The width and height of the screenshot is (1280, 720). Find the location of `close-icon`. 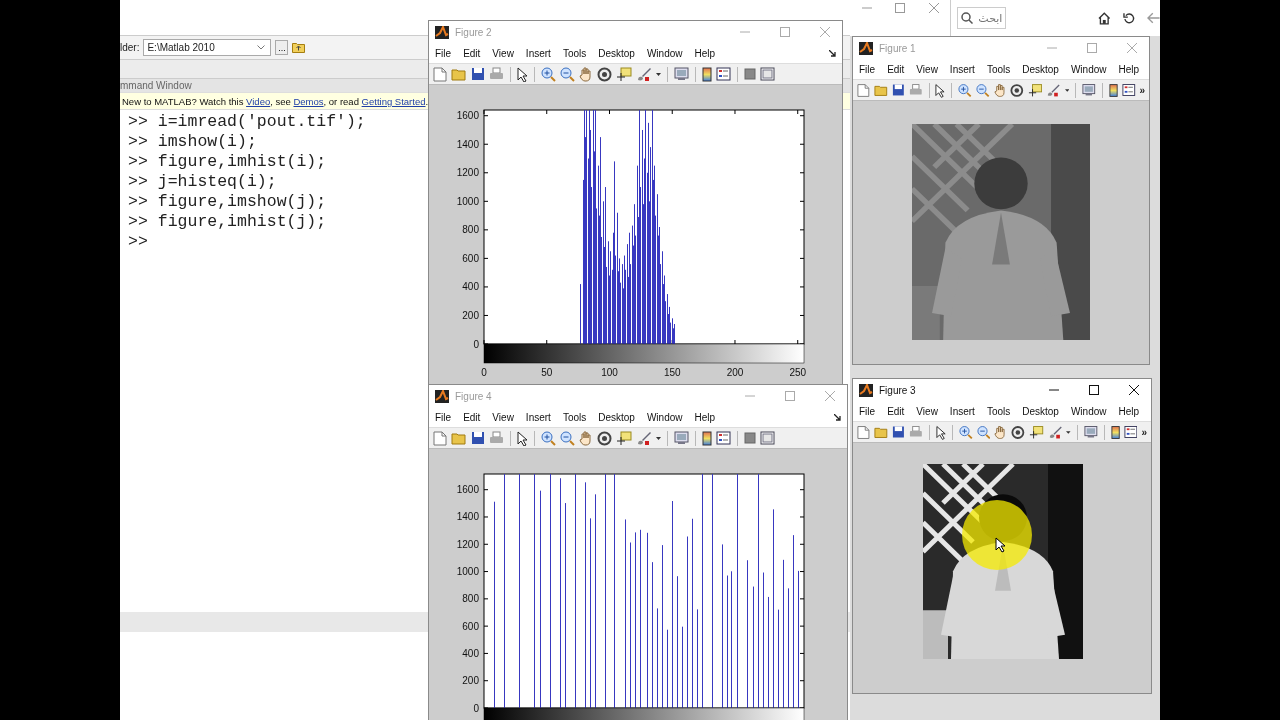

close-icon is located at coordinates (1134, 390).